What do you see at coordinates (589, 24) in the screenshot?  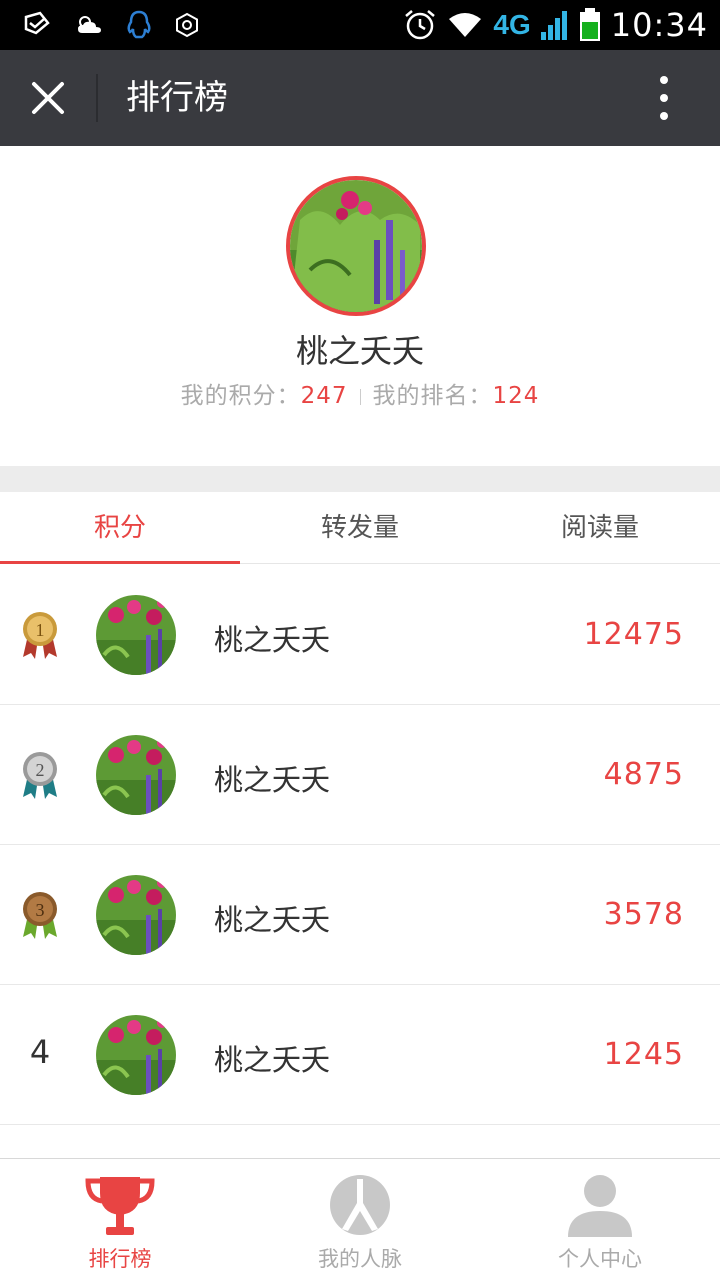 I see `battery-icon` at bounding box center [589, 24].